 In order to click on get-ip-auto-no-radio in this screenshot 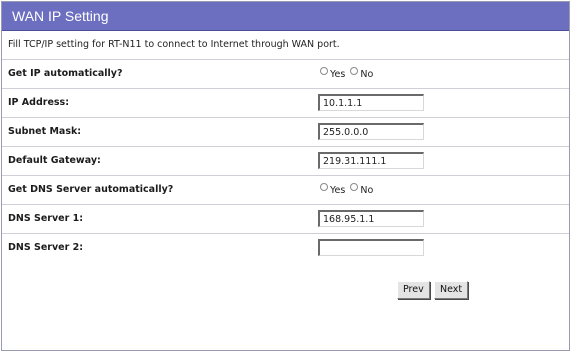, I will do `click(354, 71)`.